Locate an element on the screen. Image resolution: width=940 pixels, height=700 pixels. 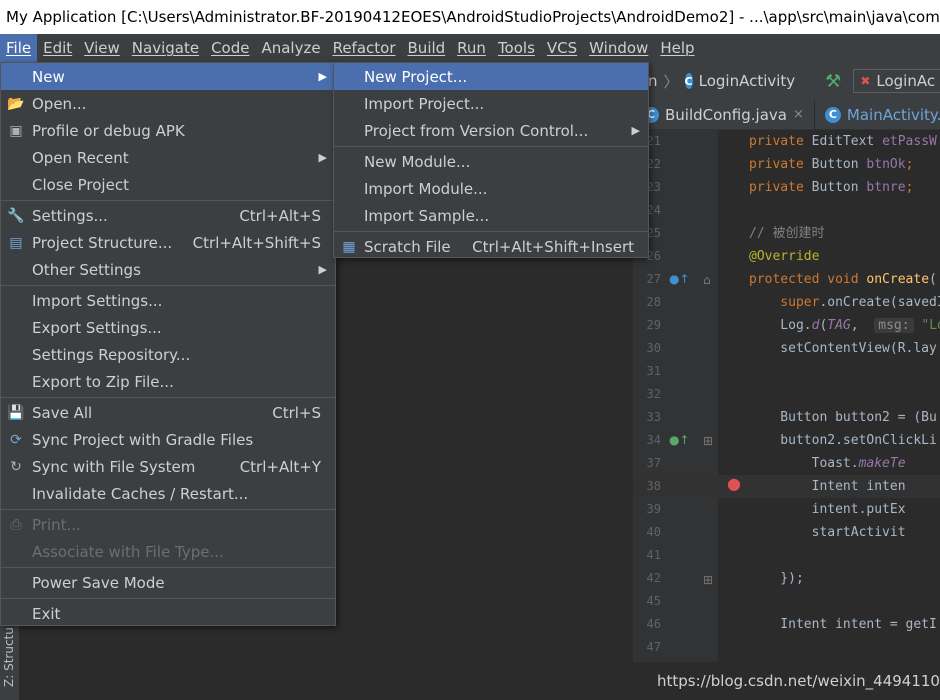
menu-item-sync-filesystem: ↻ Sync with File System Ctrl+Alt+Y is located at coordinates (168, 466).